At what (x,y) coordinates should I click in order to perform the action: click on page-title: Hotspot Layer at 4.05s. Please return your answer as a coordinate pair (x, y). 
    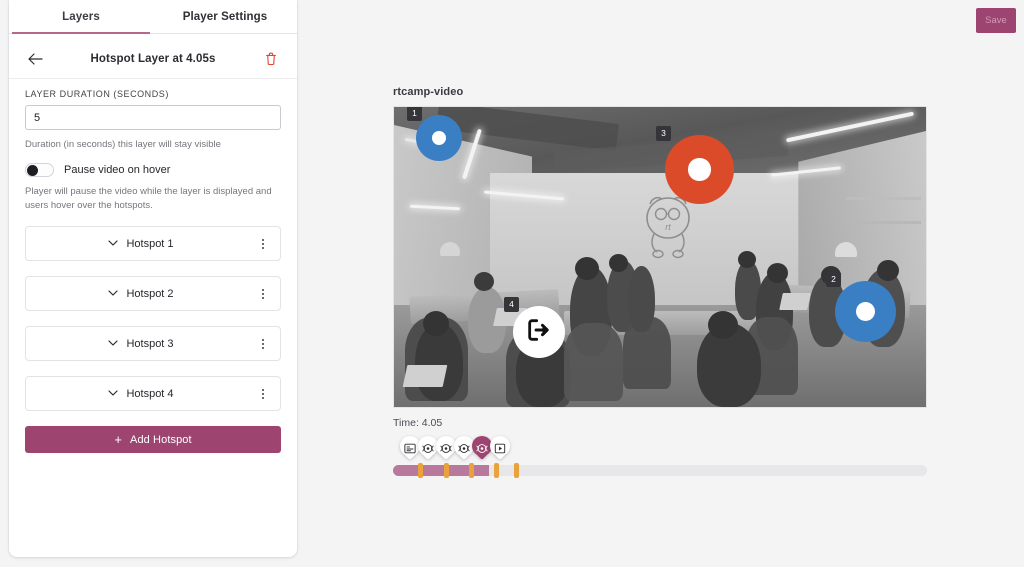
    Looking at the image, I should click on (153, 58).